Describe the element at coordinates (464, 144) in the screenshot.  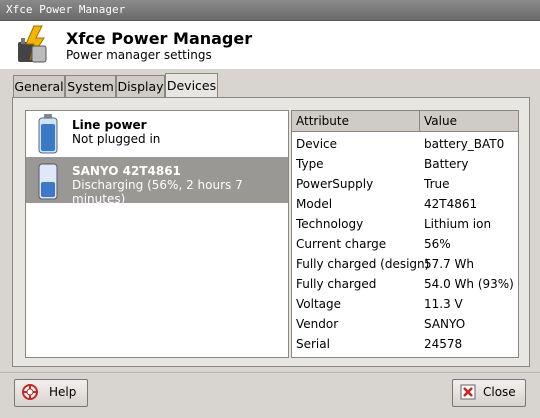
I see `value-cell: battery_BAT0` at that location.